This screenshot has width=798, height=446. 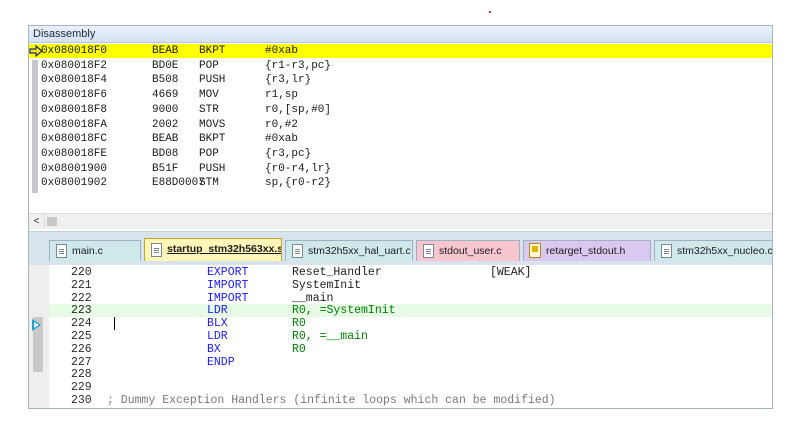 I want to click on disassembly-row: 0x080018FE BD08 POP {r3,pc}, so click(x=400, y=154).